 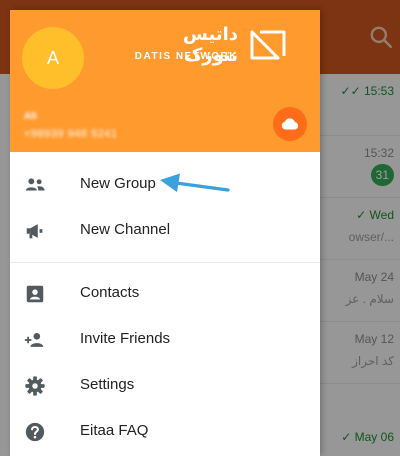 What do you see at coordinates (118, 183) in the screenshot?
I see `menu-label: New Group` at bounding box center [118, 183].